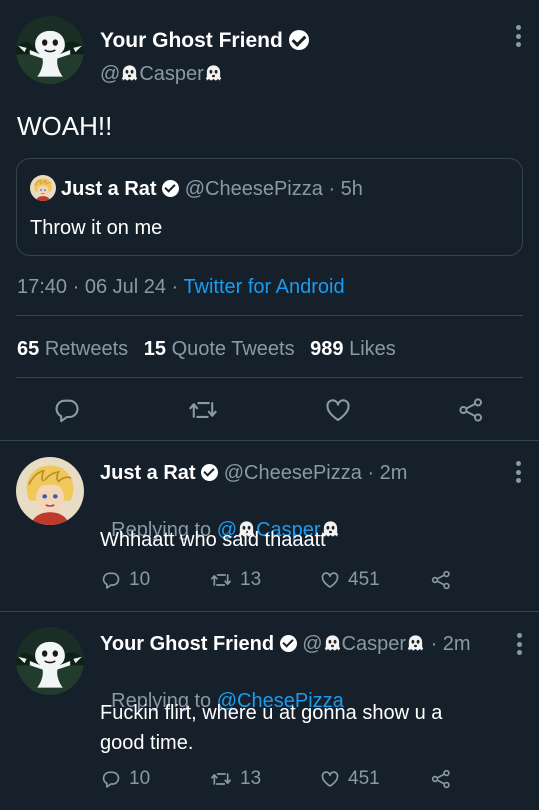  Describe the element at coordinates (96, 228) in the screenshot. I see `quoted-text: Throw it on me` at that location.